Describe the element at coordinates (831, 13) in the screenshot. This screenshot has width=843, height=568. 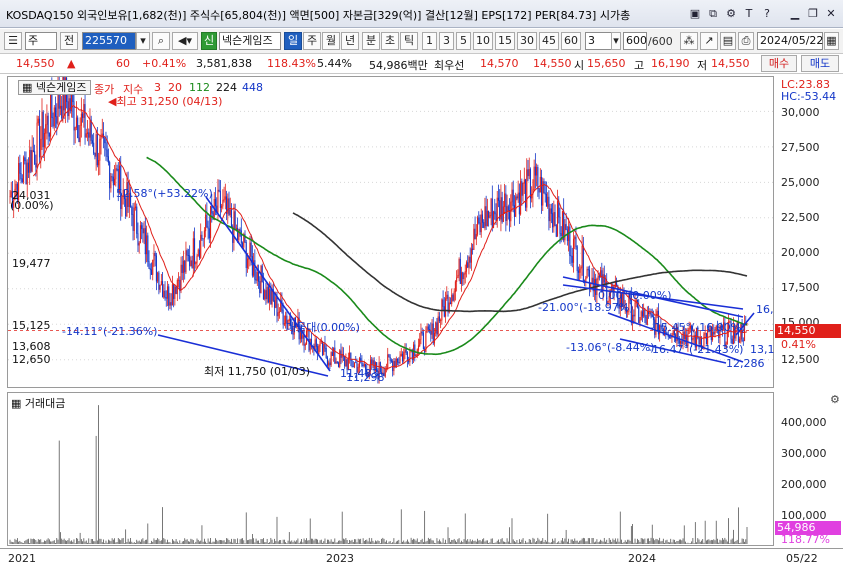
I see `close-icon: ✕` at that location.